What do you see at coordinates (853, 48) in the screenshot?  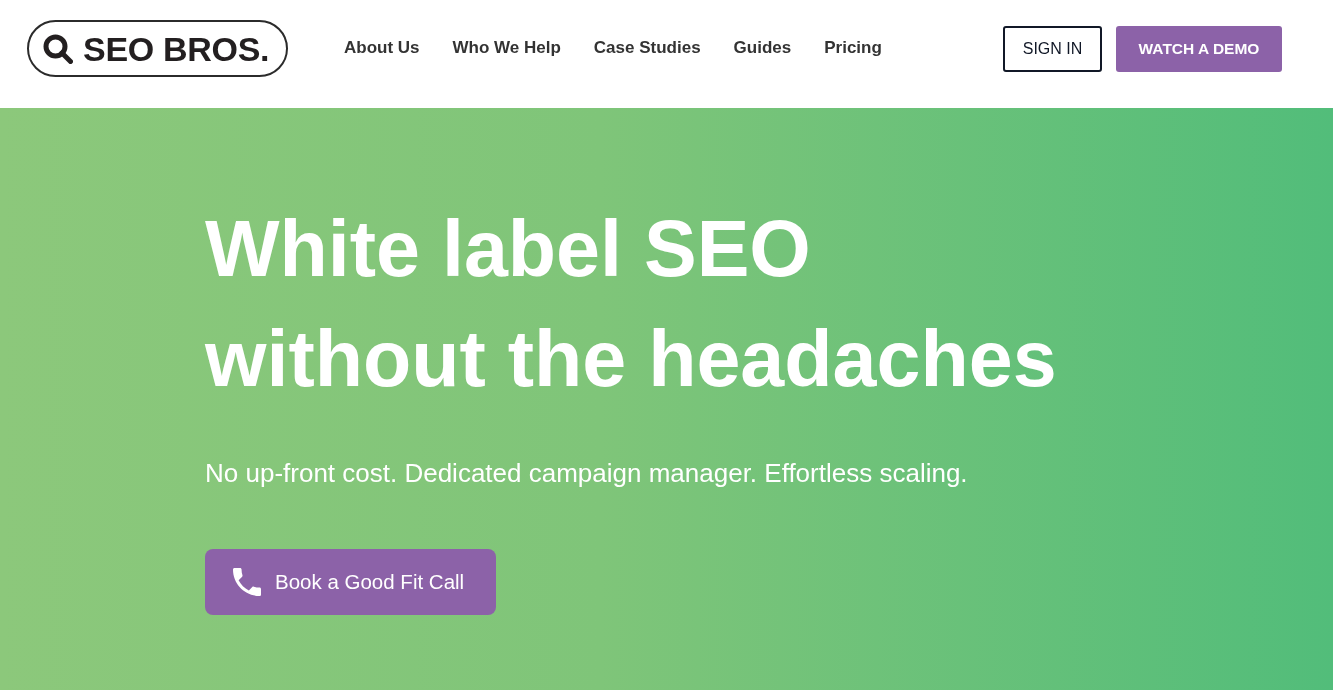 I see `nav-link: Pricing` at bounding box center [853, 48].